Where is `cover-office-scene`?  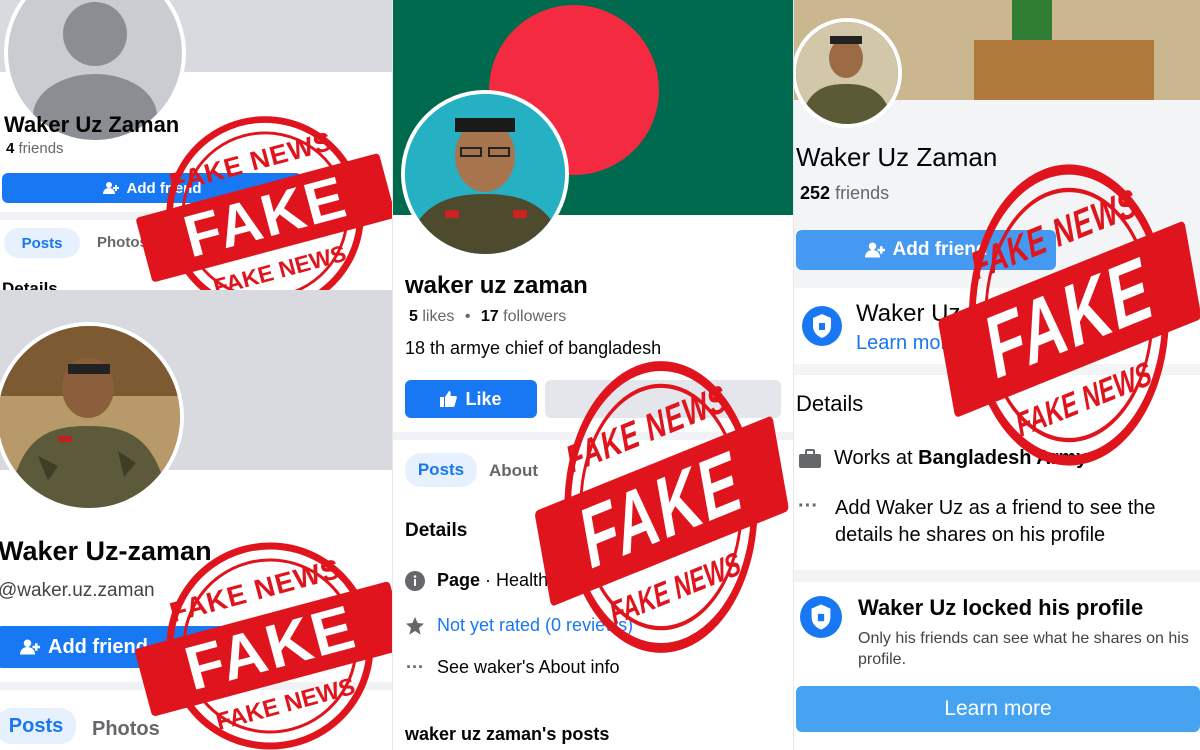 cover-office-scene is located at coordinates (1064, 70).